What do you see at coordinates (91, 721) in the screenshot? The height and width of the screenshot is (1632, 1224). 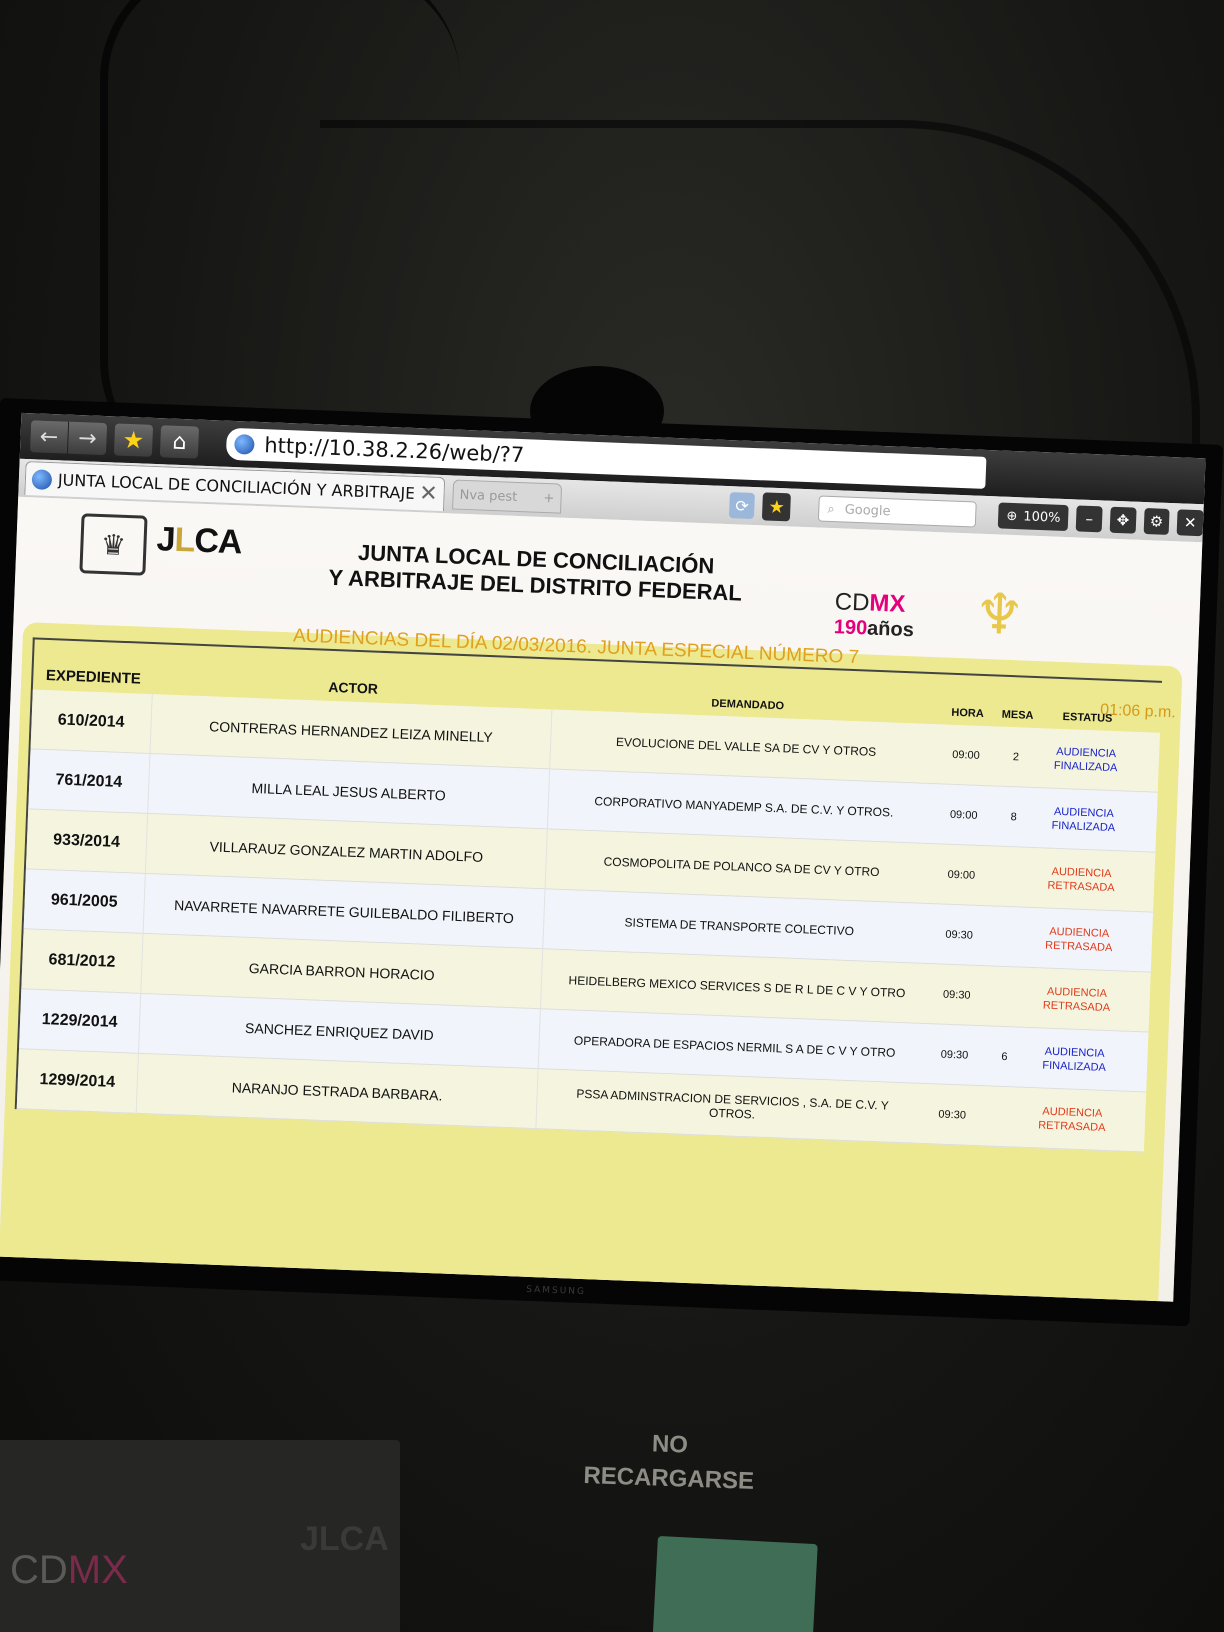 I see `cell-expediente: 610/2014` at bounding box center [91, 721].